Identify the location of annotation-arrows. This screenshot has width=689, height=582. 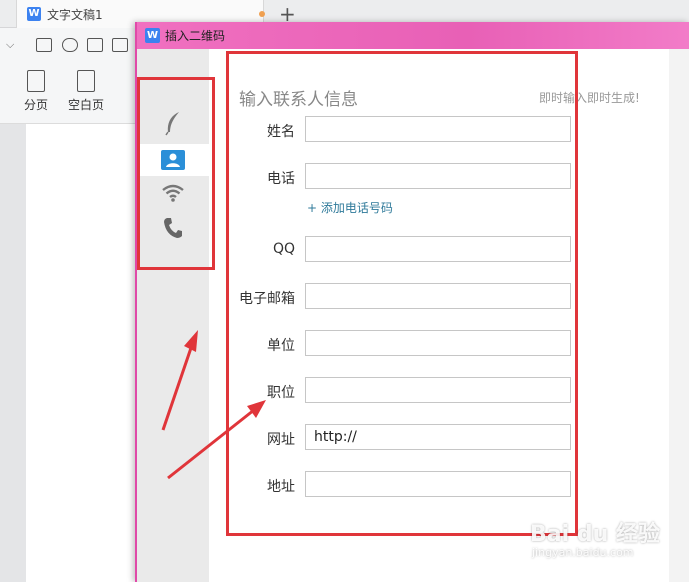
(213, 405).